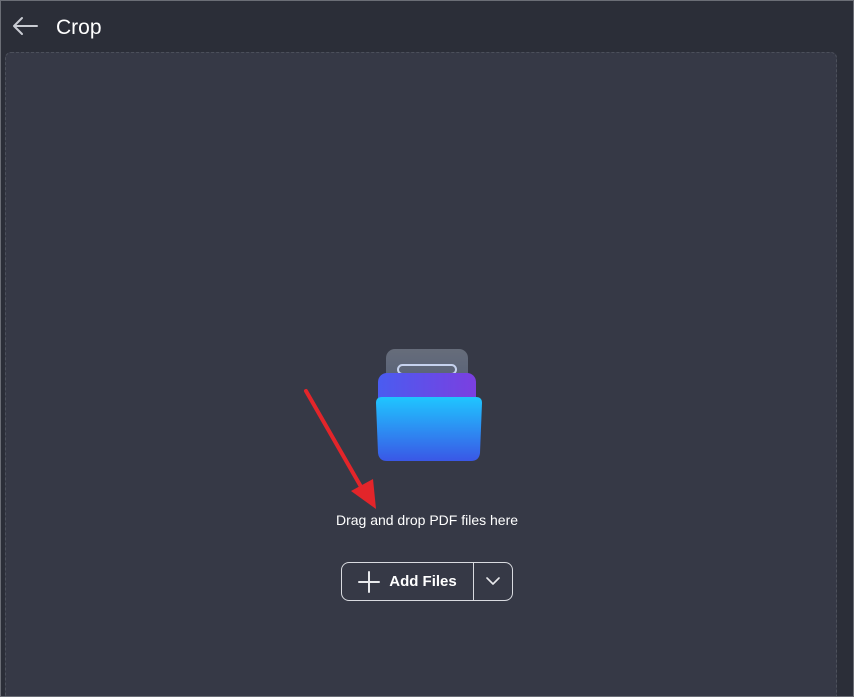 Image resolution: width=854 pixels, height=697 pixels. What do you see at coordinates (427, 520) in the screenshot?
I see `drop-instruction-text: Drag and drop PDF files here` at bounding box center [427, 520].